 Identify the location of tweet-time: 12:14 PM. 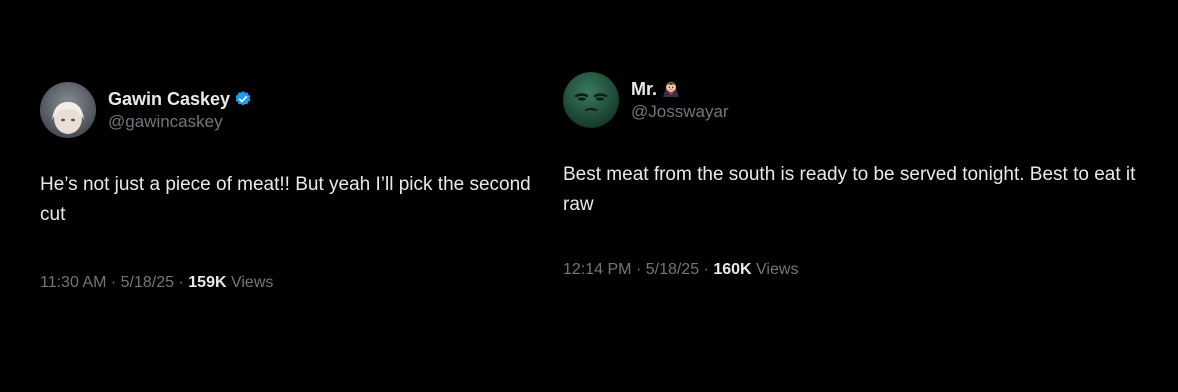
(597, 269).